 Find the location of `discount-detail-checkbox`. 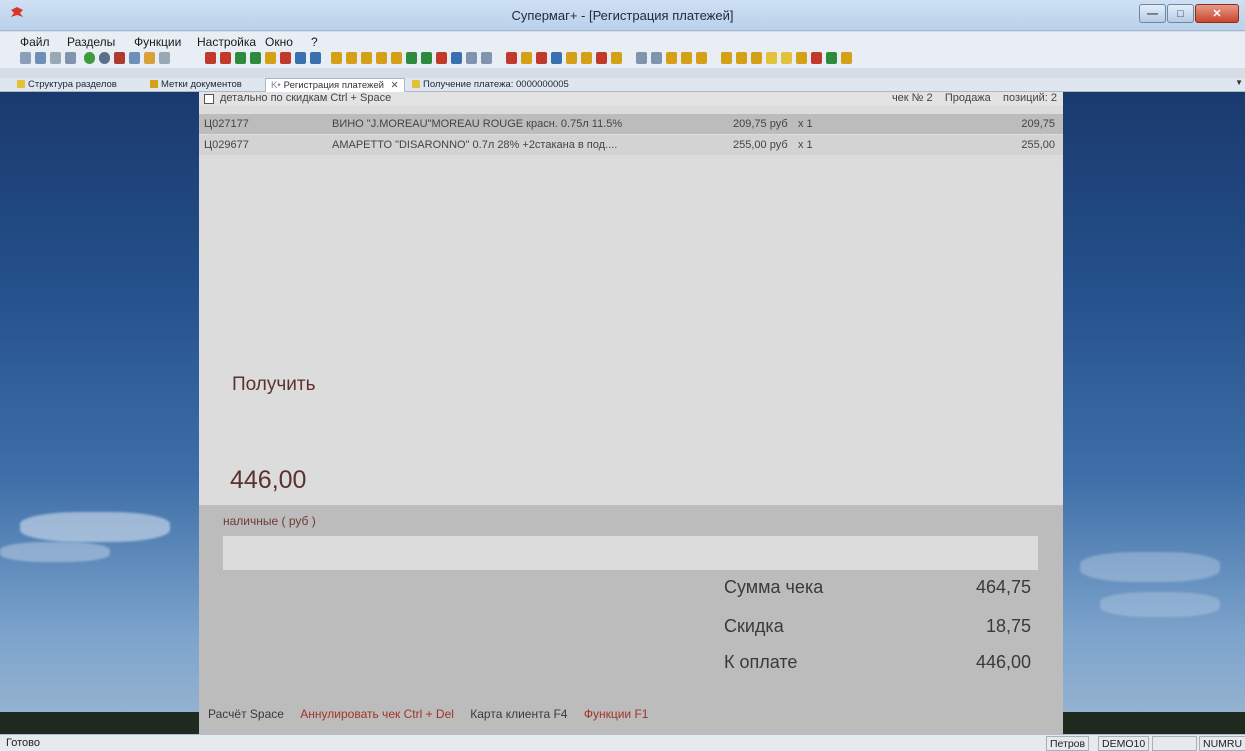

discount-detail-checkbox is located at coordinates (209, 99).